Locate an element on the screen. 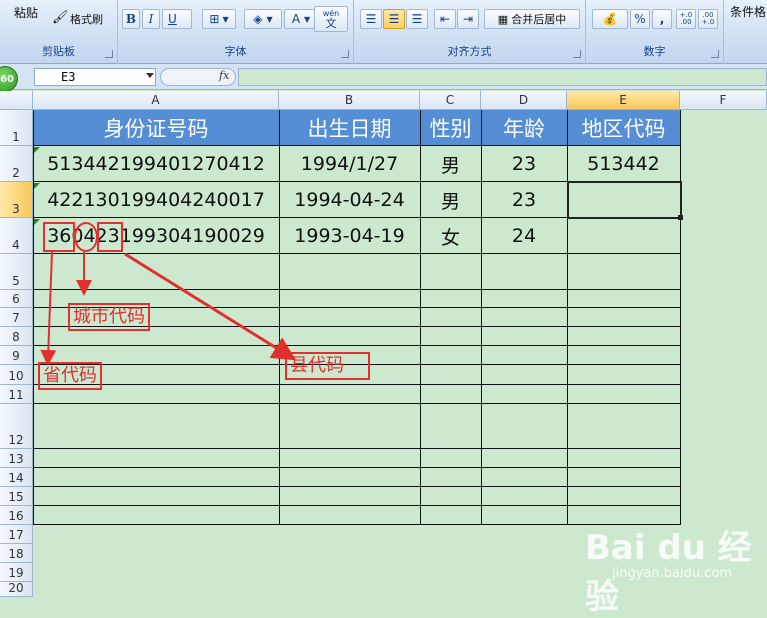  county-code-label: 县代码 is located at coordinates (327, 366).